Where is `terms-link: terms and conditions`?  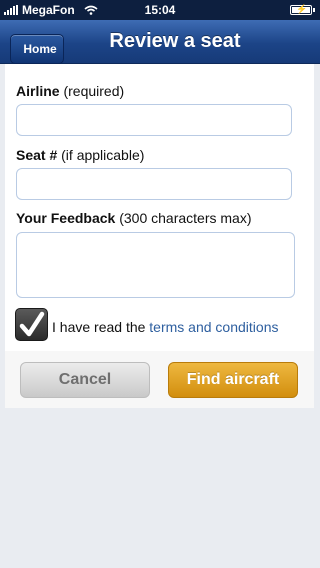
terms-link: terms and conditions is located at coordinates (213, 327).